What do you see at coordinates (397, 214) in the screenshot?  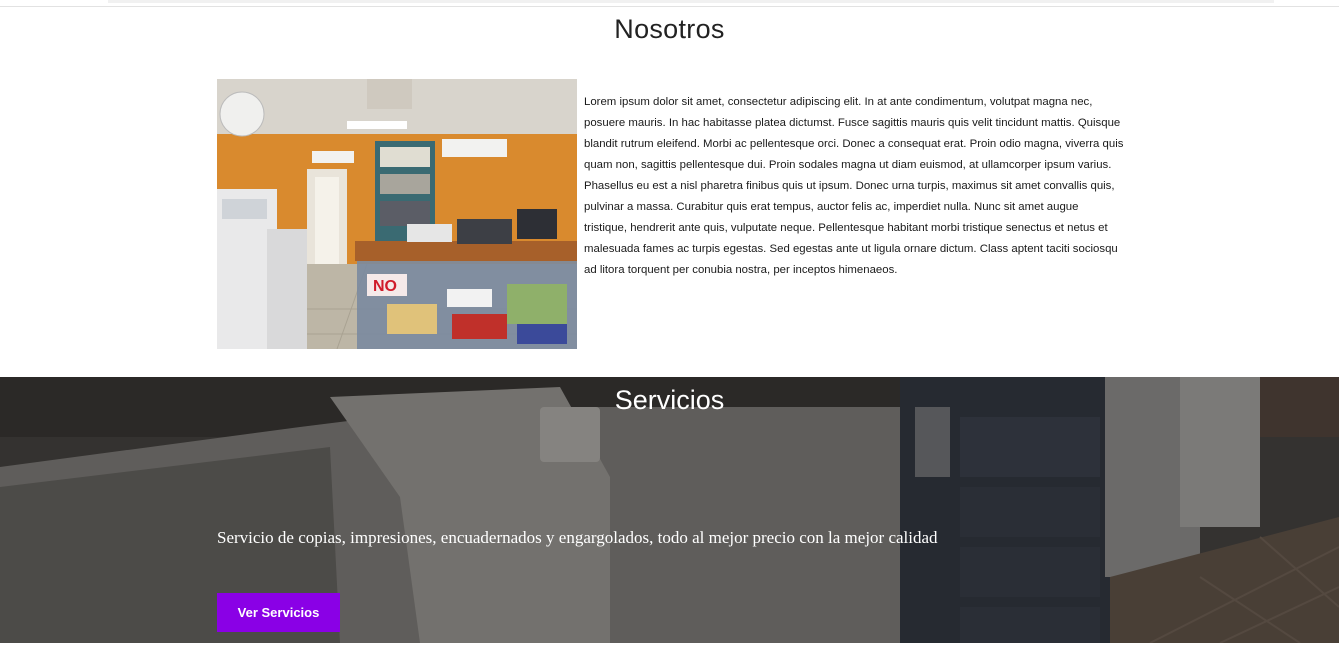 I see `about-shop-photo: NO` at bounding box center [397, 214].